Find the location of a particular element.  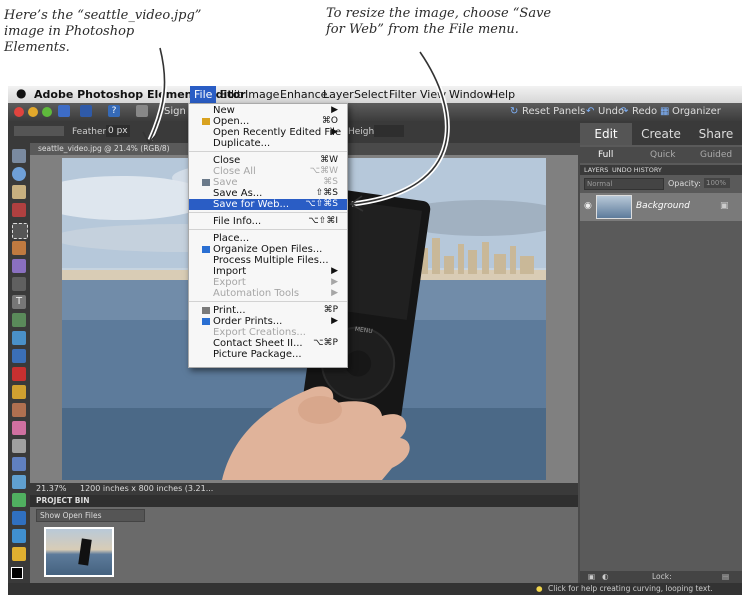

smart-brush-tool-icon is located at coordinates (19, 464).